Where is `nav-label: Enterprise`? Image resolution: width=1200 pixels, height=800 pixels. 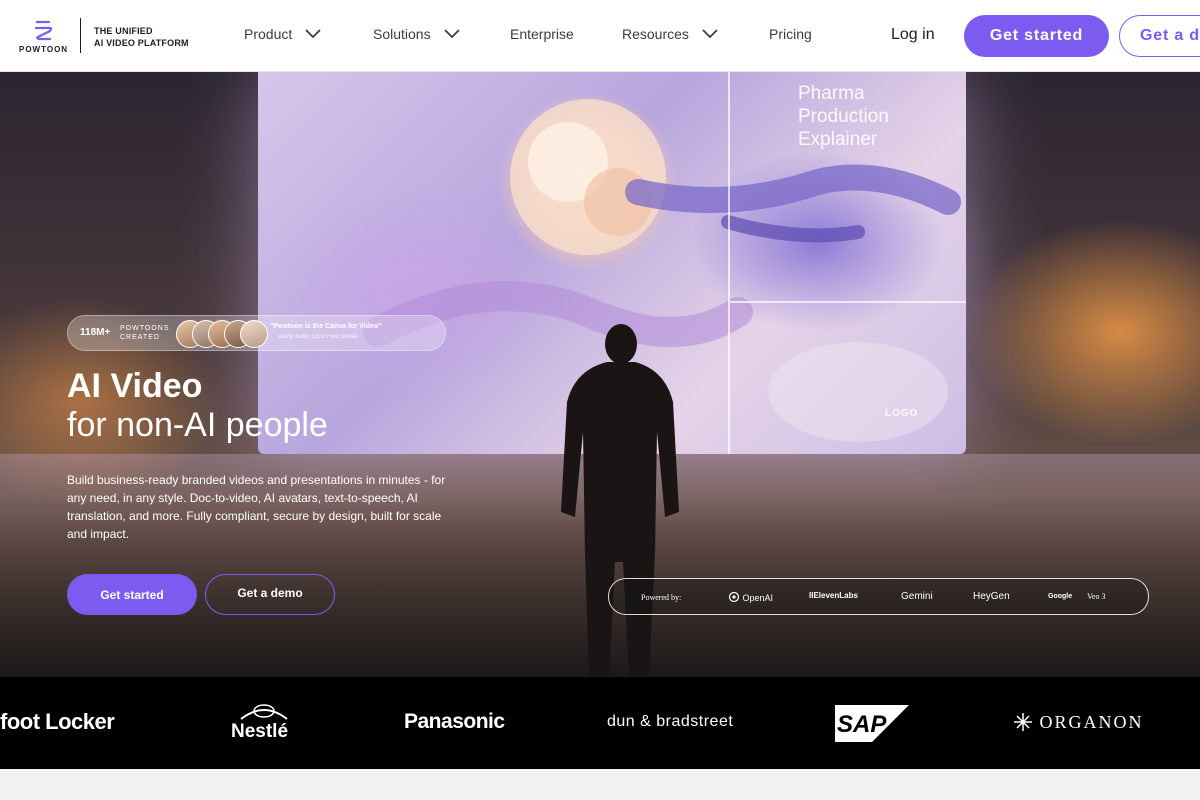 nav-label: Enterprise is located at coordinates (542, 34).